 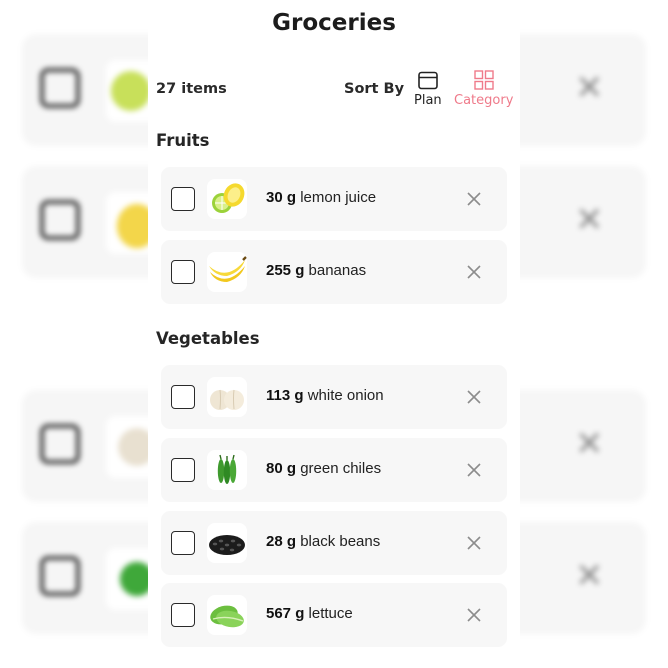 I want to click on item-name: lemon juice, so click(x=338, y=197).